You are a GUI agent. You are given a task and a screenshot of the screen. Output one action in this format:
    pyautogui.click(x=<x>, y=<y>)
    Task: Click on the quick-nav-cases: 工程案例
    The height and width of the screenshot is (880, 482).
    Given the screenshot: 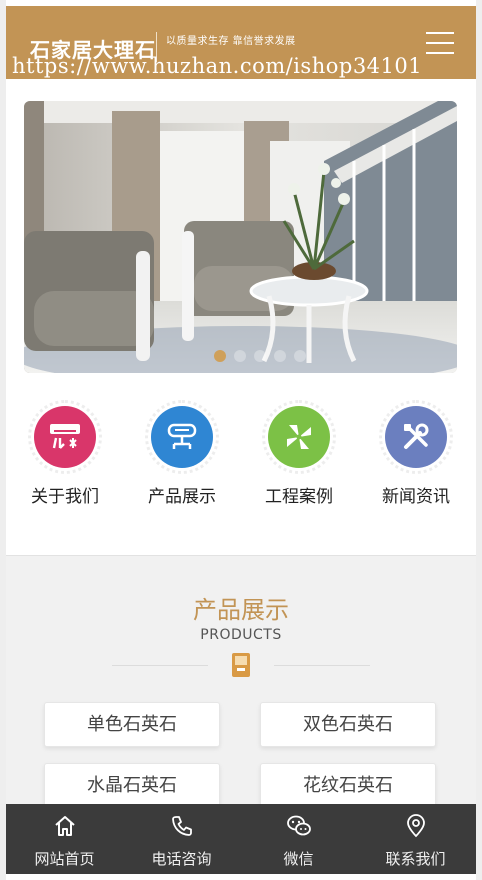 What is the action you would take?
    pyautogui.click(x=299, y=453)
    